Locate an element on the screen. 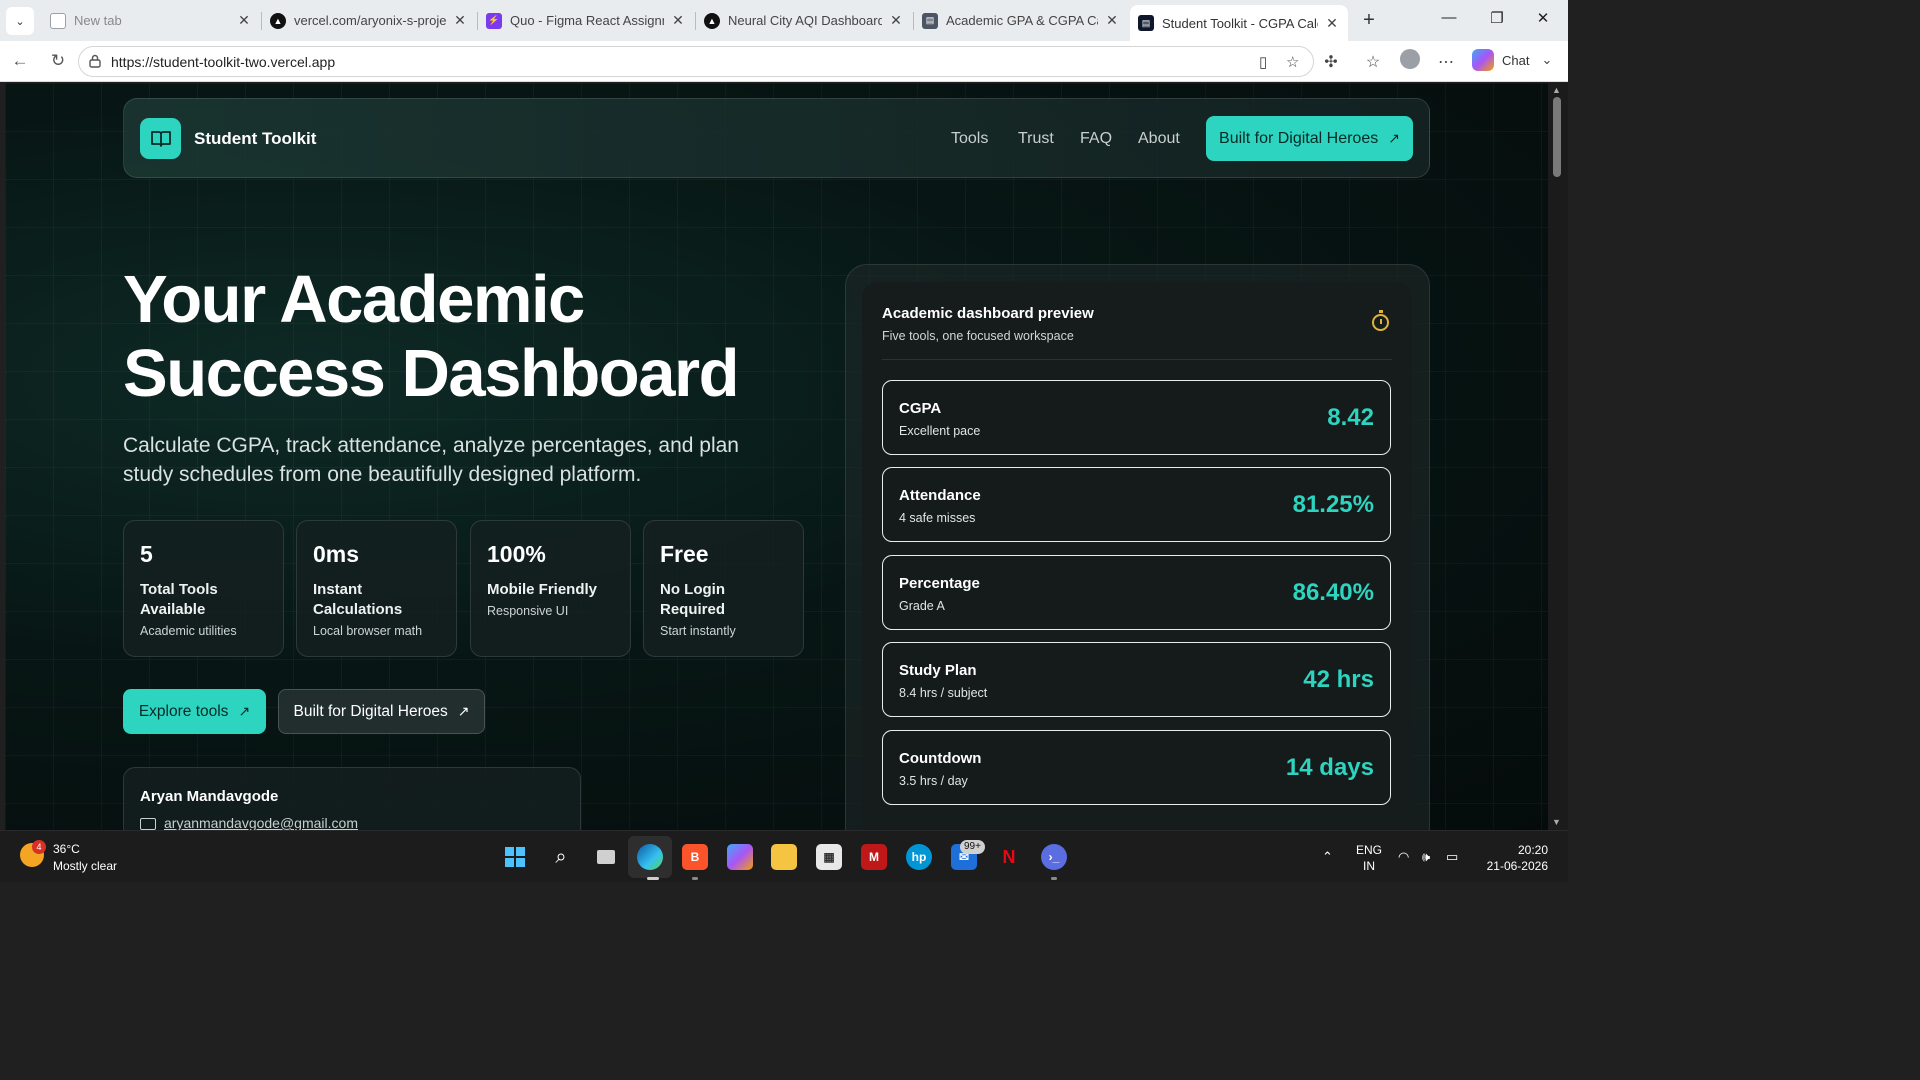 This screenshot has height=1080, width=1920. metric-card-study-plan: Study Plan 8.4 hrs / subject 42 hrs is located at coordinates (1136, 679).